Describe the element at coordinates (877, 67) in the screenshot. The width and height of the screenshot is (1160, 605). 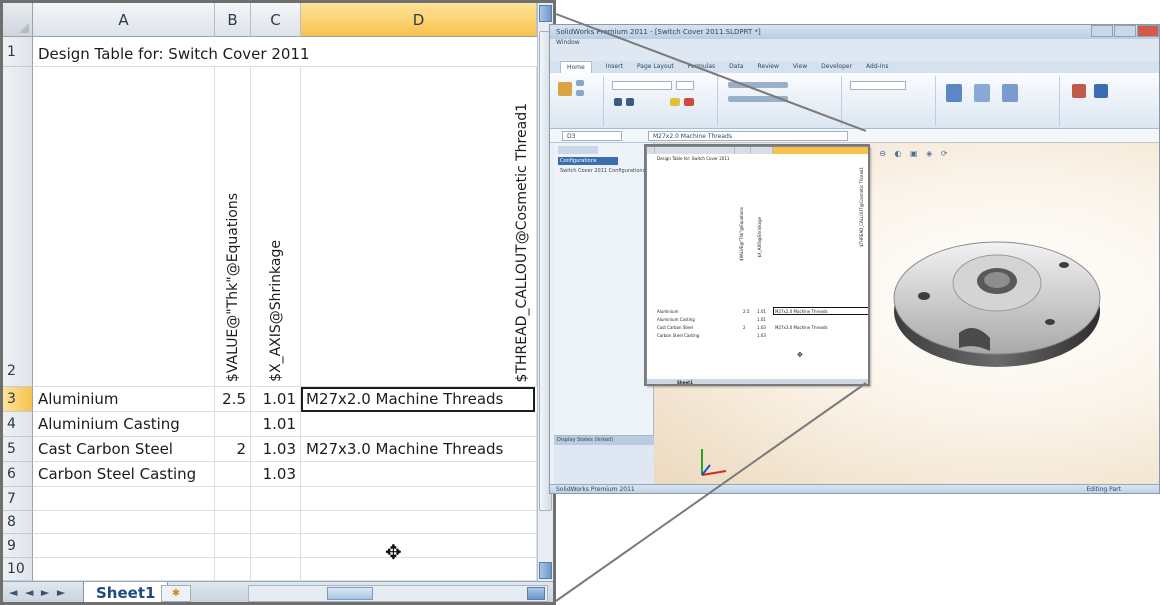
I see `tab-add-ins: Add-Ins` at that location.